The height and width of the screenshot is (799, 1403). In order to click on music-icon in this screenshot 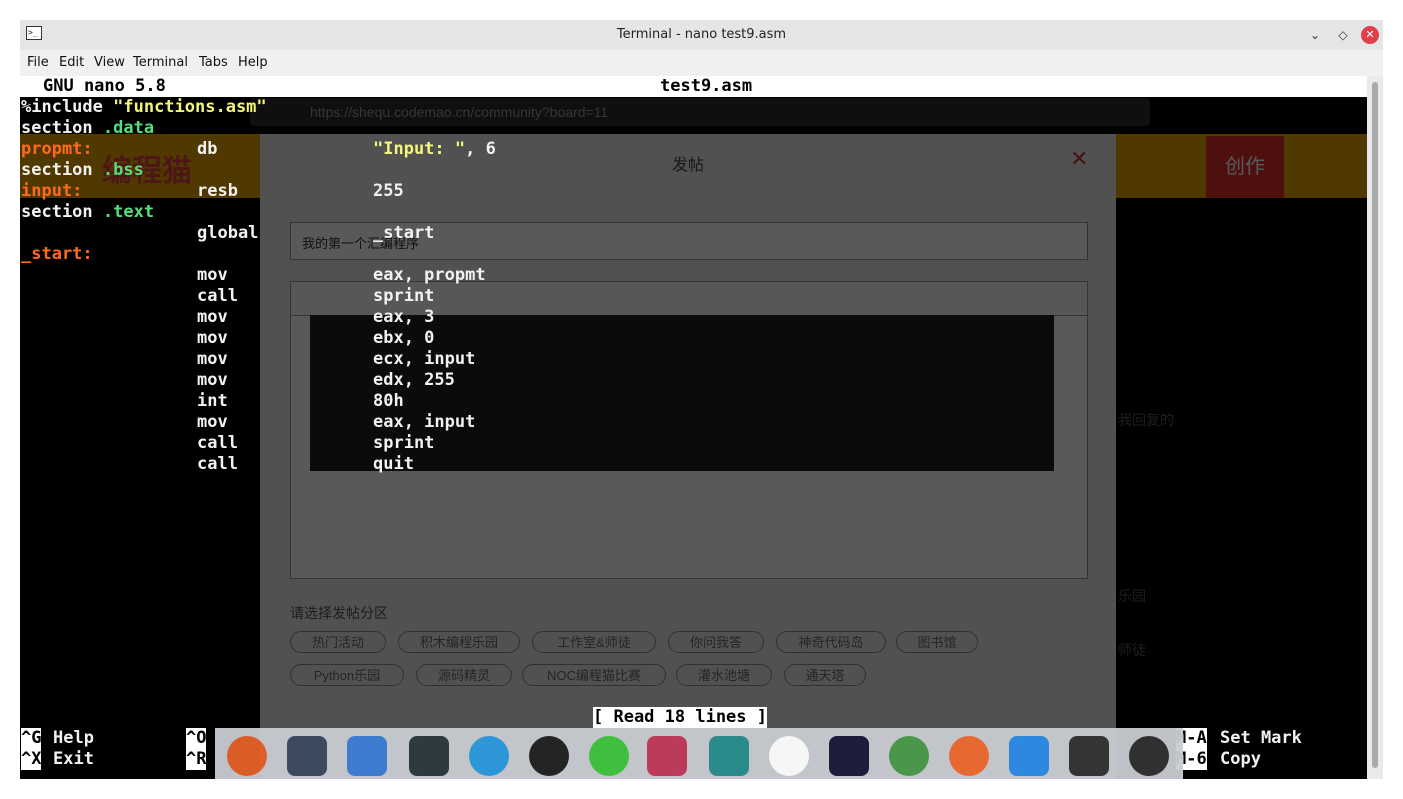, I will do `click(1149, 756)`.